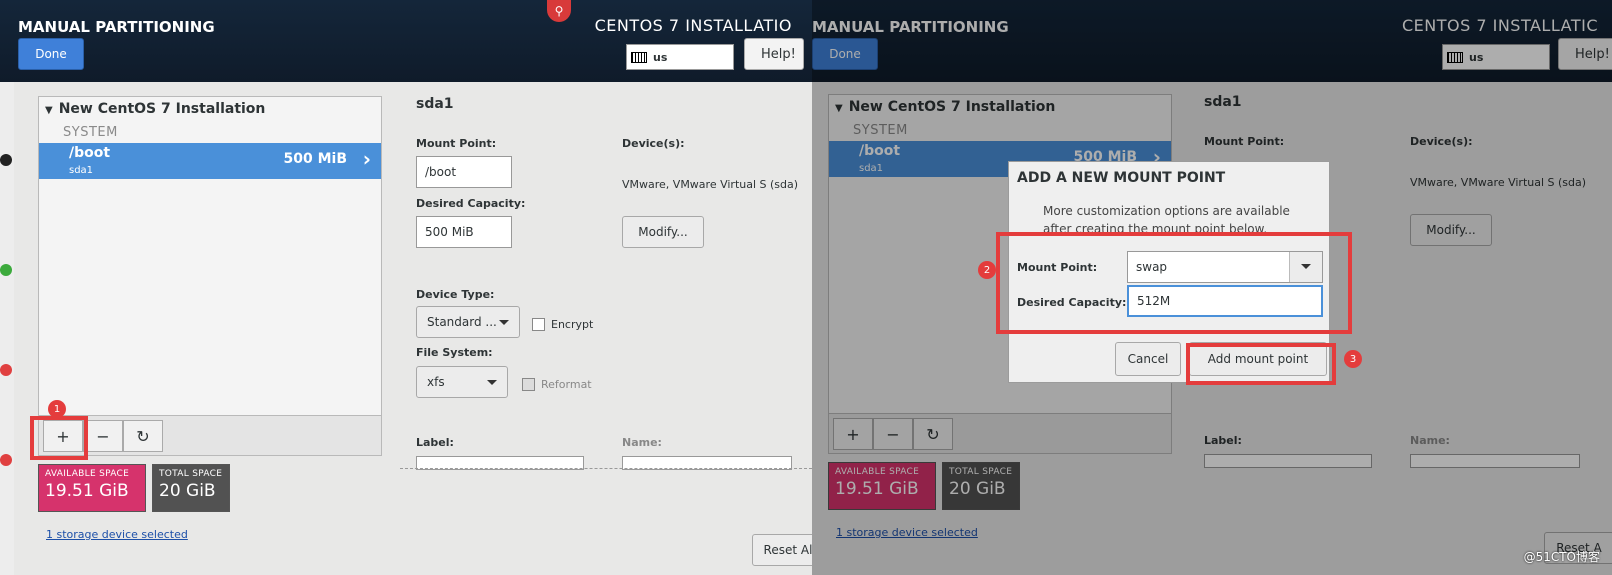 This screenshot has width=1612, height=575. Describe the element at coordinates (1121, 178) in the screenshot. I see `dialog-title: ADD A NEW MOUNT POINT` at that location.